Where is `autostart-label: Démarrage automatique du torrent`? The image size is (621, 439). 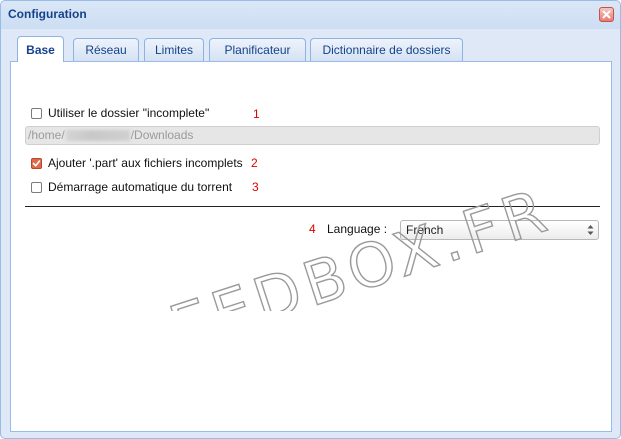 autostart-label: Démarrage automatique du torrent is located at coordinates (140, 187).